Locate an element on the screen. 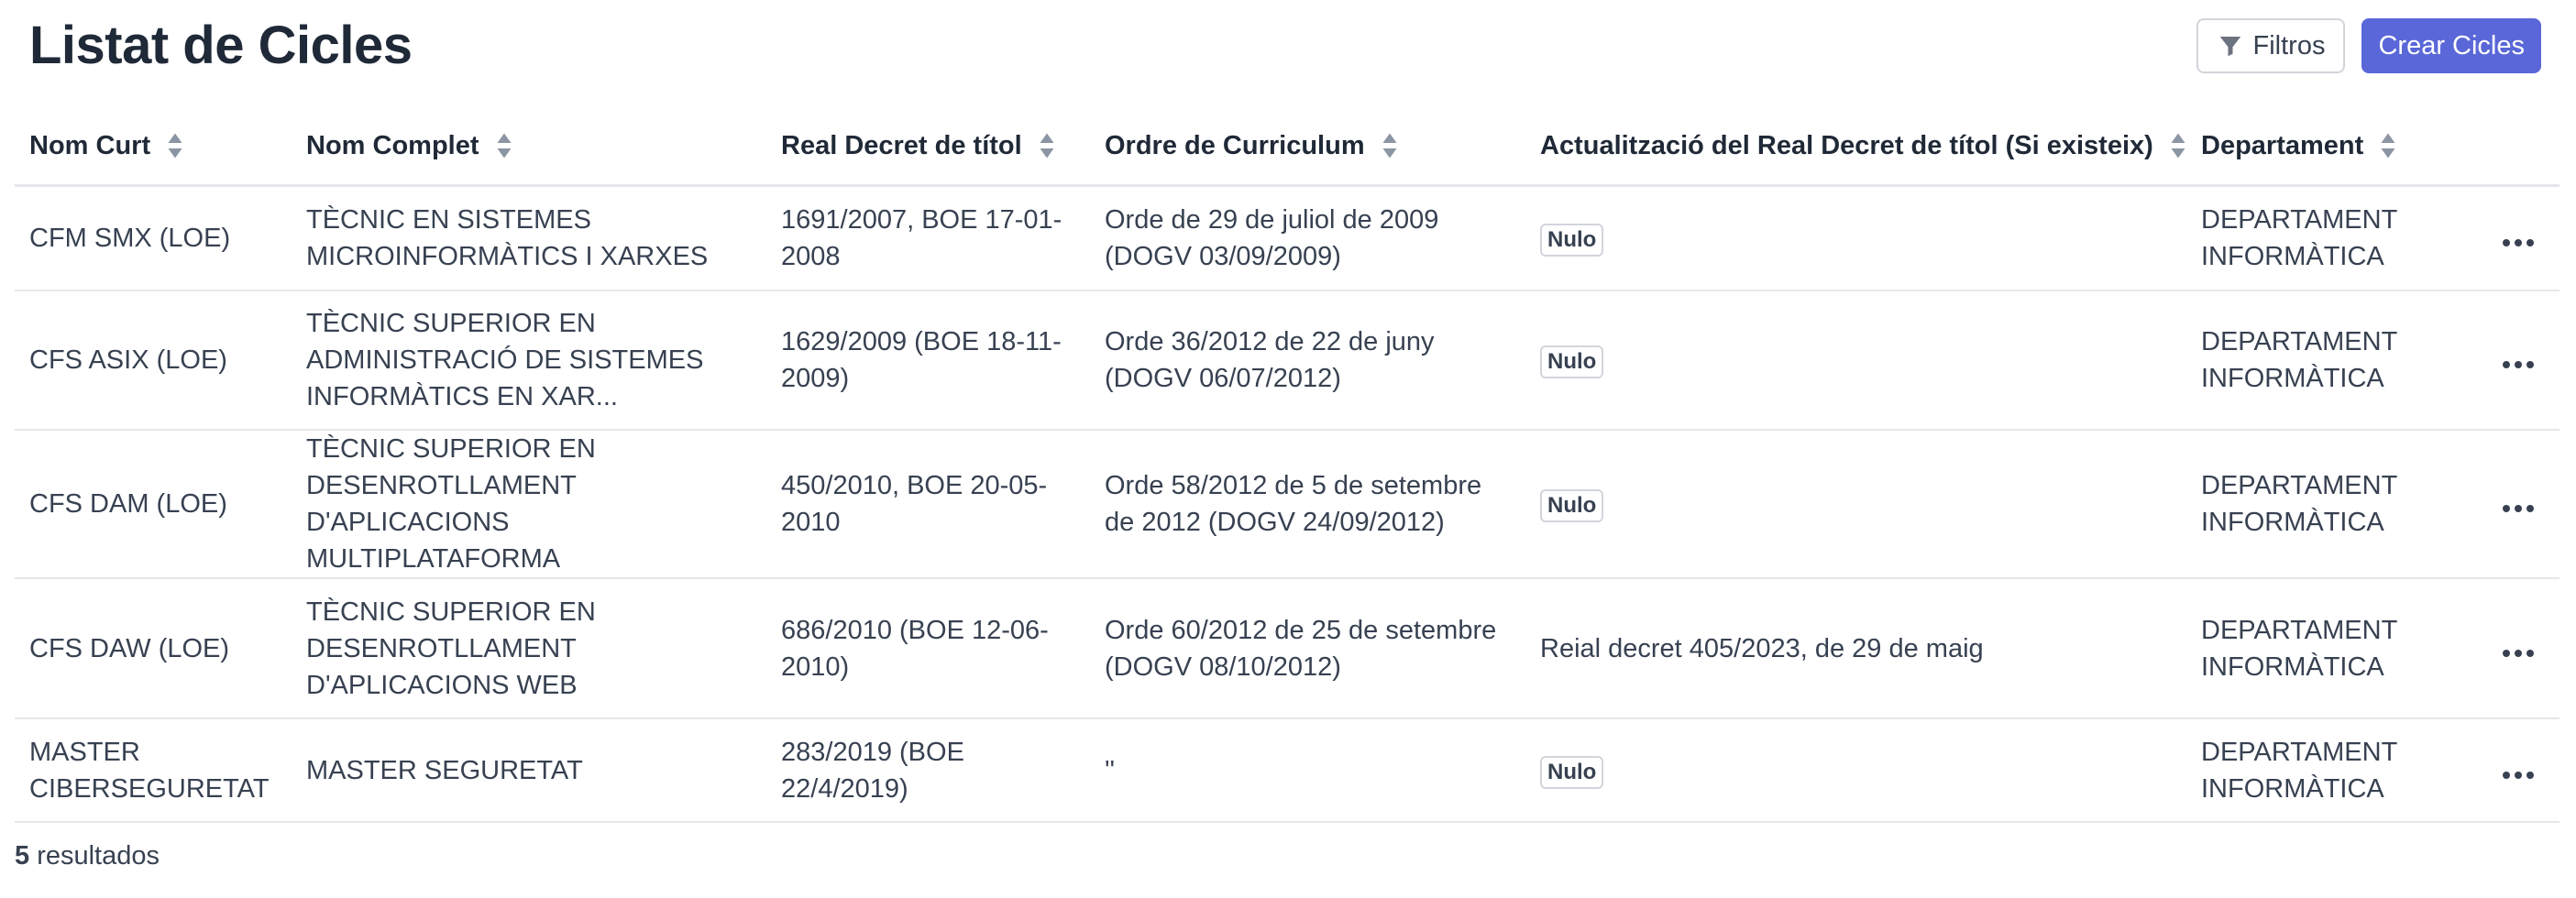 This screenshot has width=2576, height=898. column-header-nom-curt: Nom Curt is located at coordinates (153, 146).